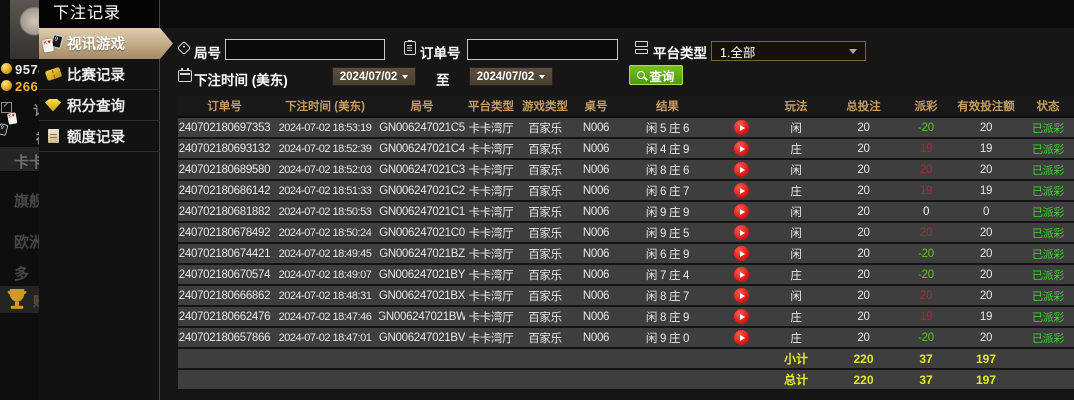  Describe the element at coordinates (422, 232) in the screenshot. I see `round-id: GN006247021C0` at that location.